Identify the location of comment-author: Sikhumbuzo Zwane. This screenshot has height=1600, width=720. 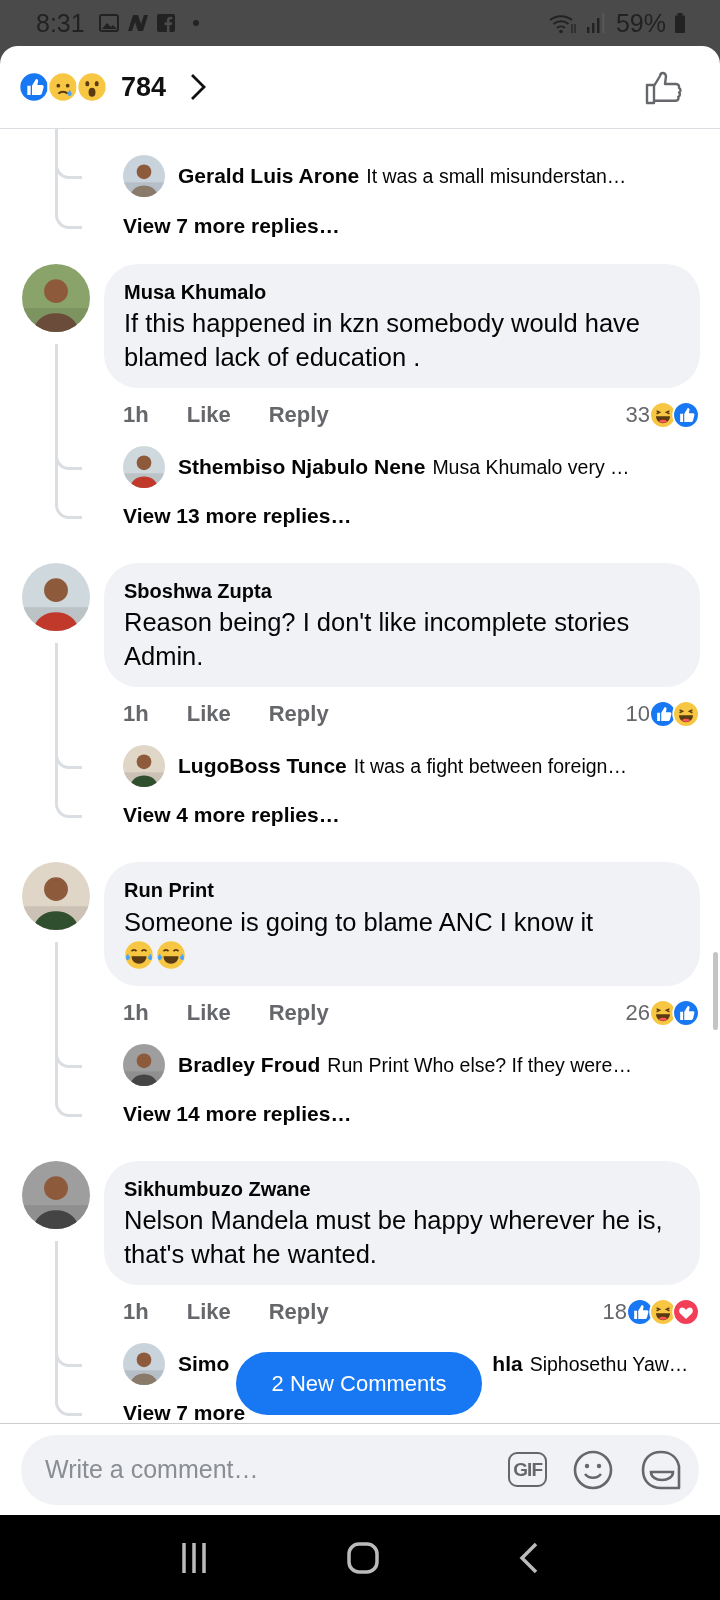
(402, 1189).